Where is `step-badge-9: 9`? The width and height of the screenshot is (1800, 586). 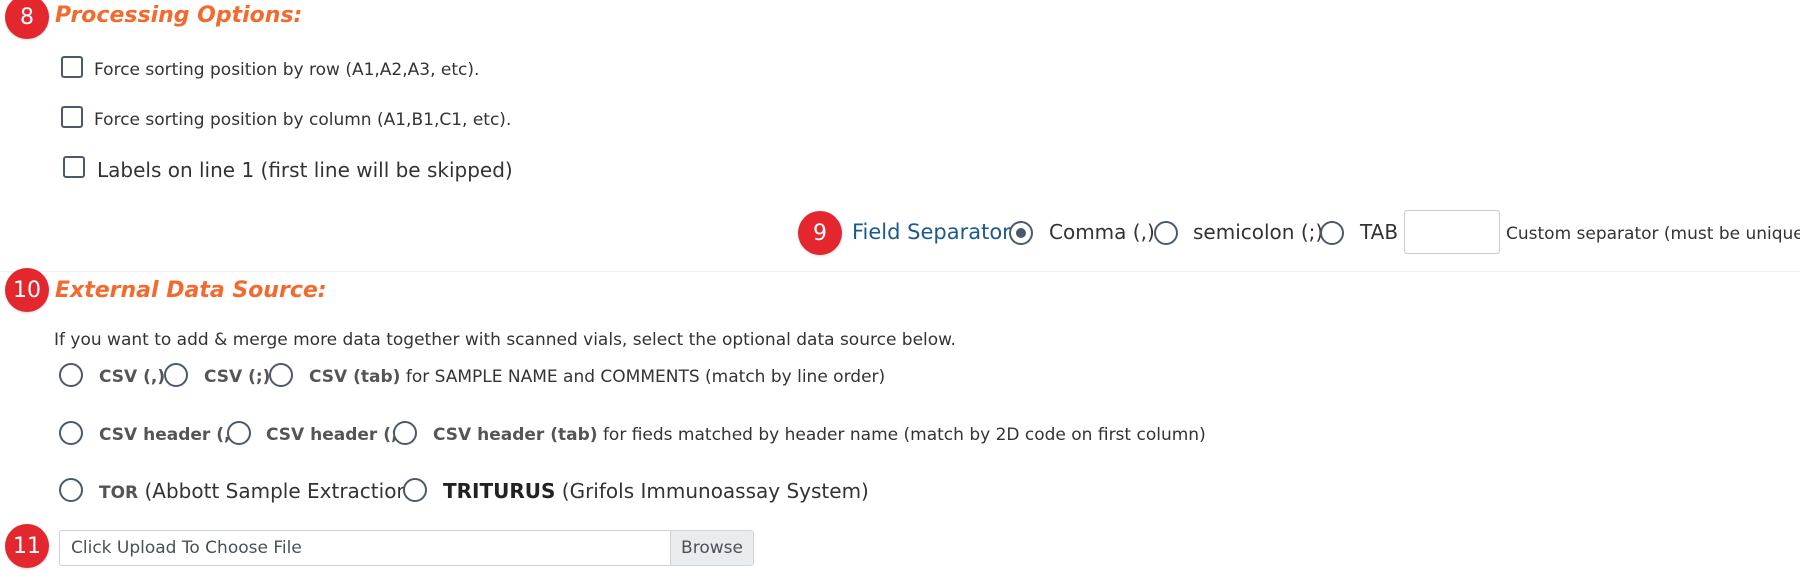
step-badge-9: 9 is located at coordinates (820, 233).